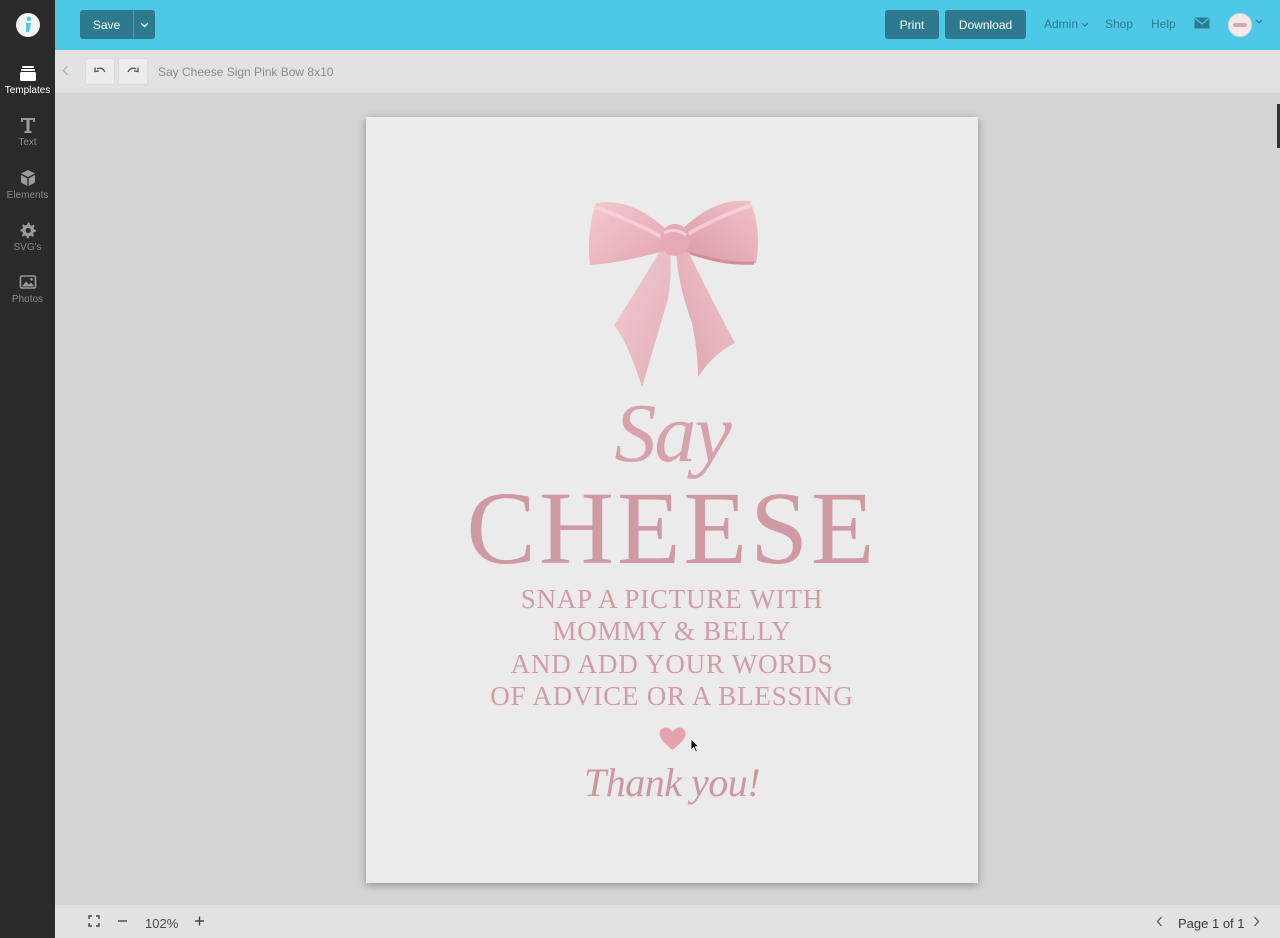 This screenshot has width=1280, height=938. Describe the element at coordinates (27, 73) in the screenshot. I see `layers-icon` at that location.